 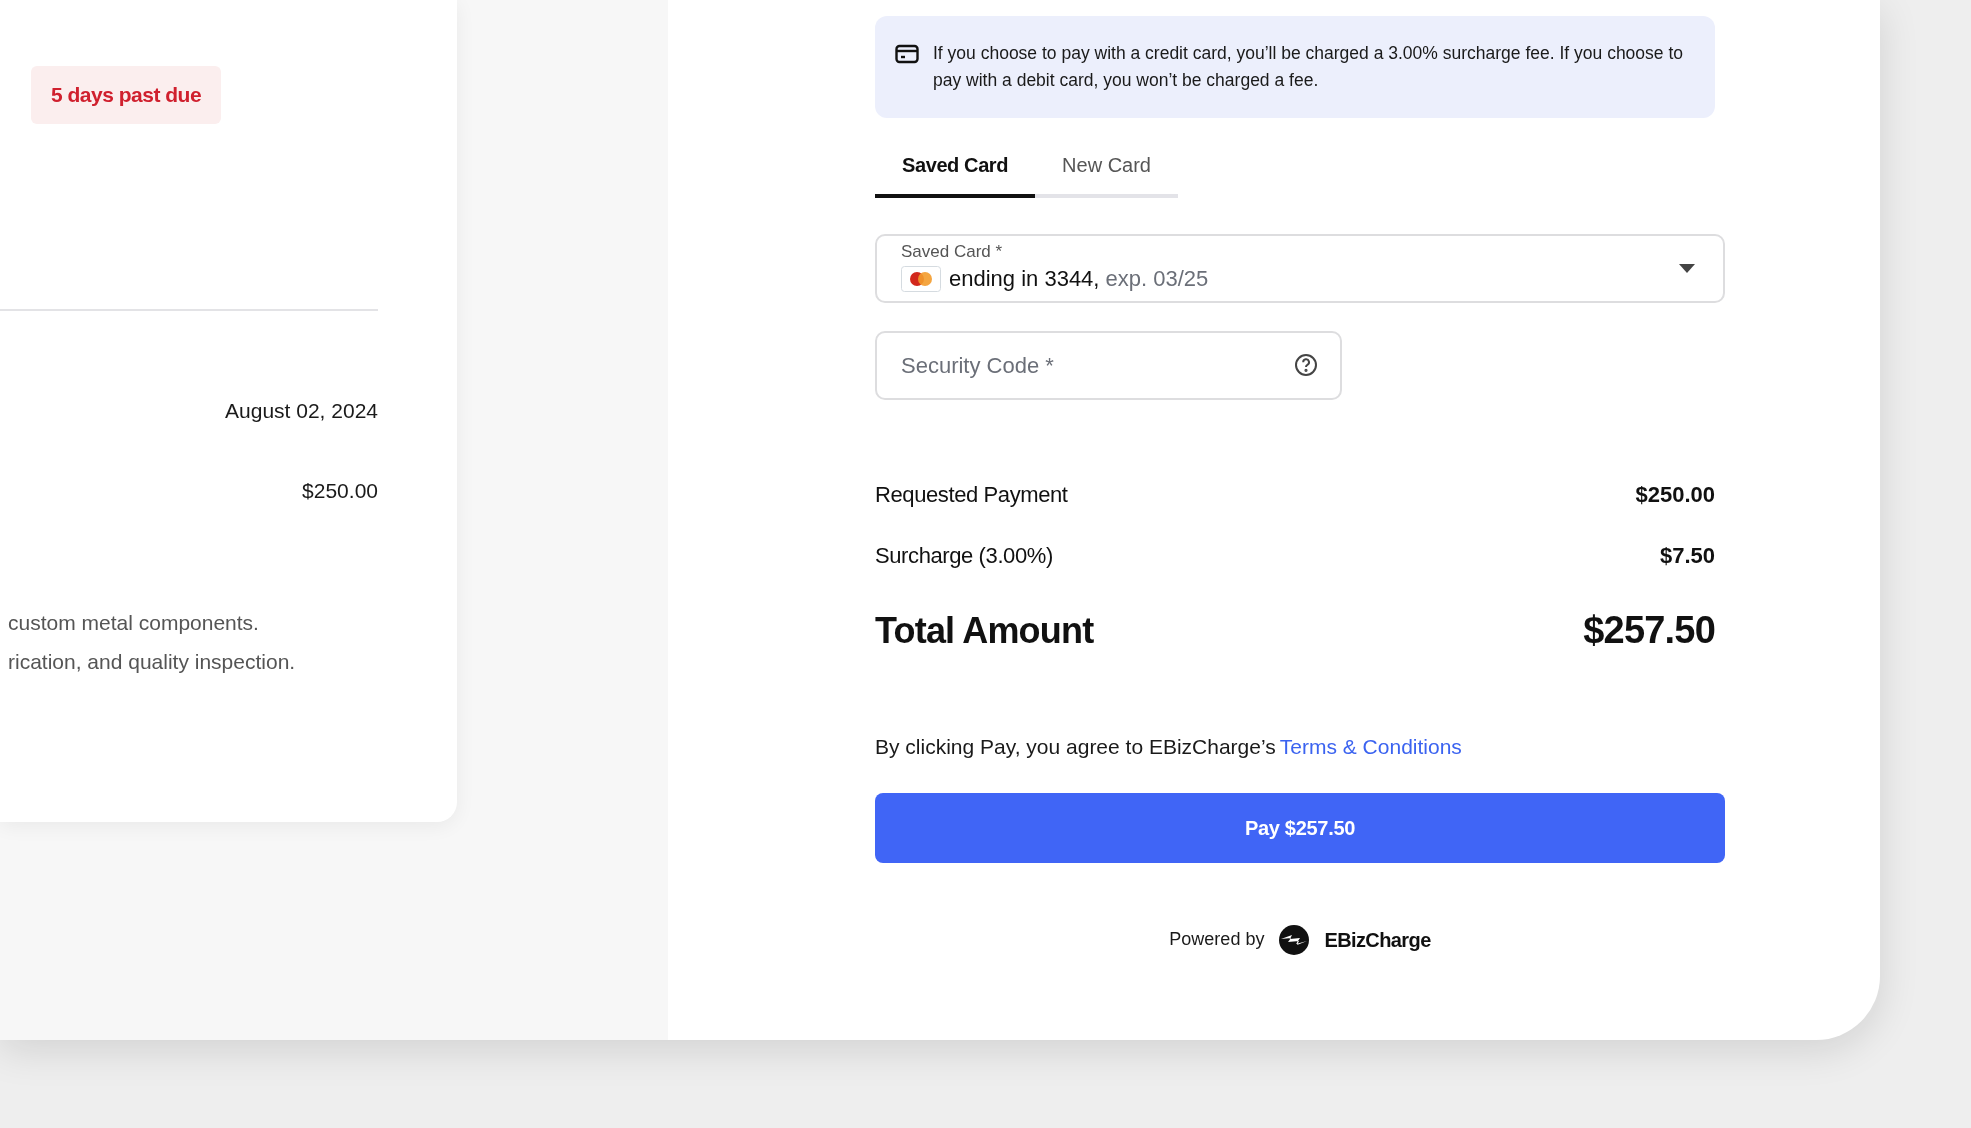 I want to click on notice-text: If you choose to pay with a credit card, you’ll be charged a 3.00% surcharge fee. If you choose to pay with a debit card, you won’t be charged a fee., so click(x=1309, y=67).